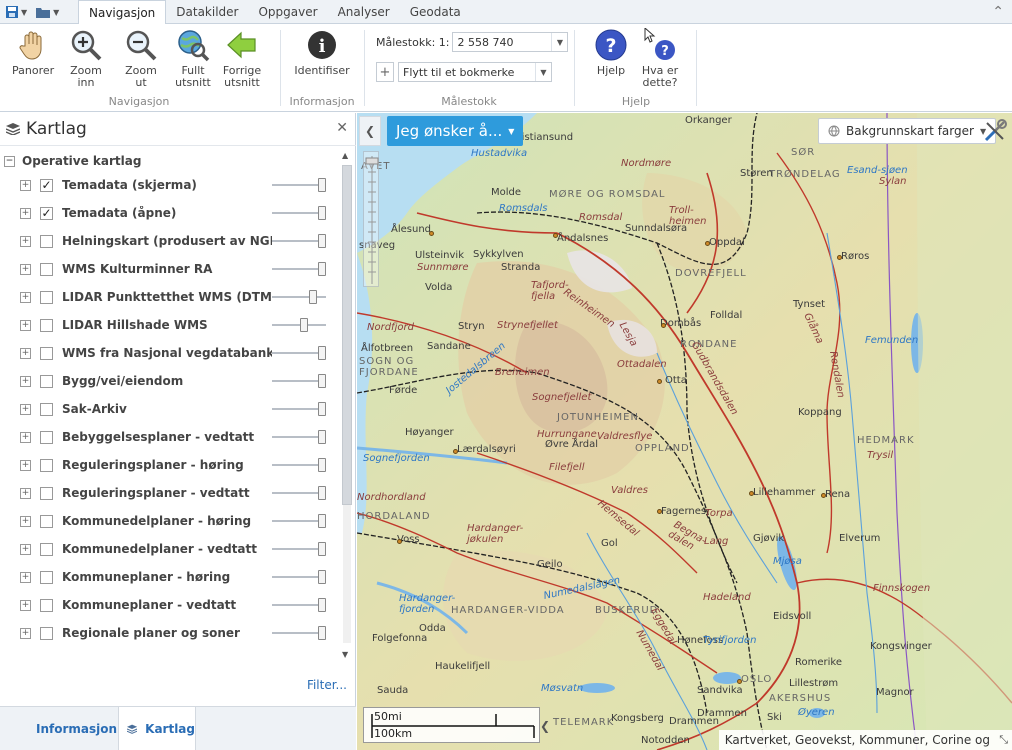 This screenshot has height=750, width=1012. What do you see at coordinates (59, 728) in the screenshot?
I see `tab-informasjon: Informasjon` at bounding box center [59, 728].